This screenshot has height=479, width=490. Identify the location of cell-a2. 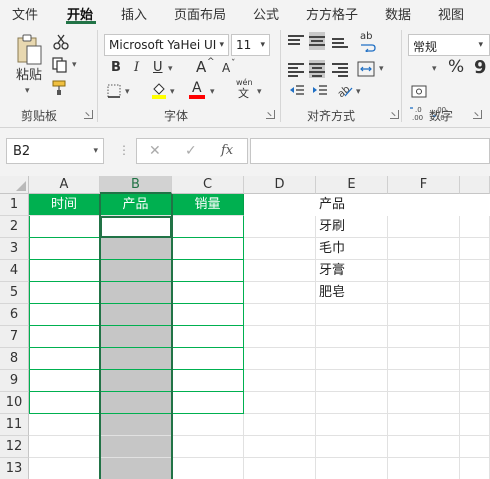
(64, 227).